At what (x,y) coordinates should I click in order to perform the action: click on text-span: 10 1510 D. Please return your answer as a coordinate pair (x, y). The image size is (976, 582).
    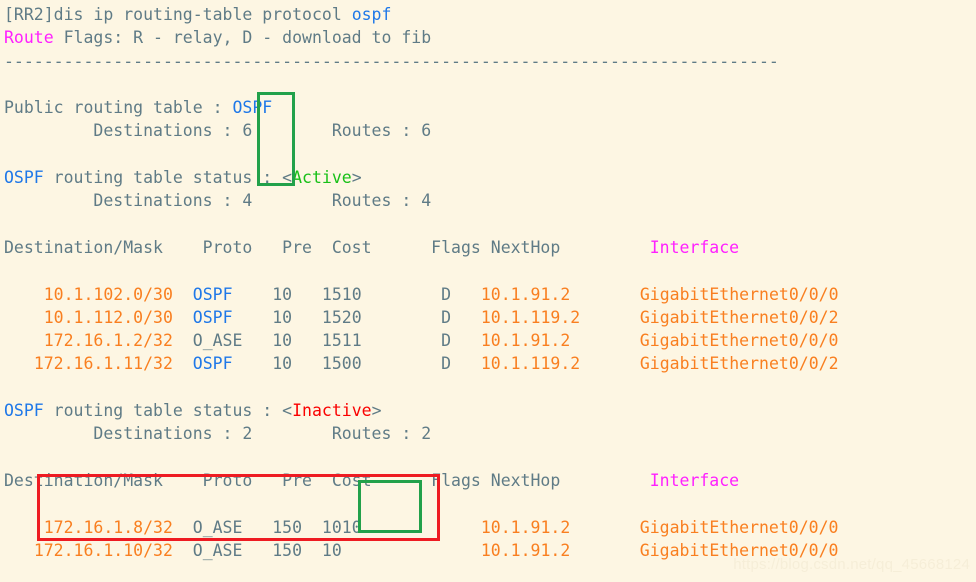
    Looking at the image, I should click on (356, 294).